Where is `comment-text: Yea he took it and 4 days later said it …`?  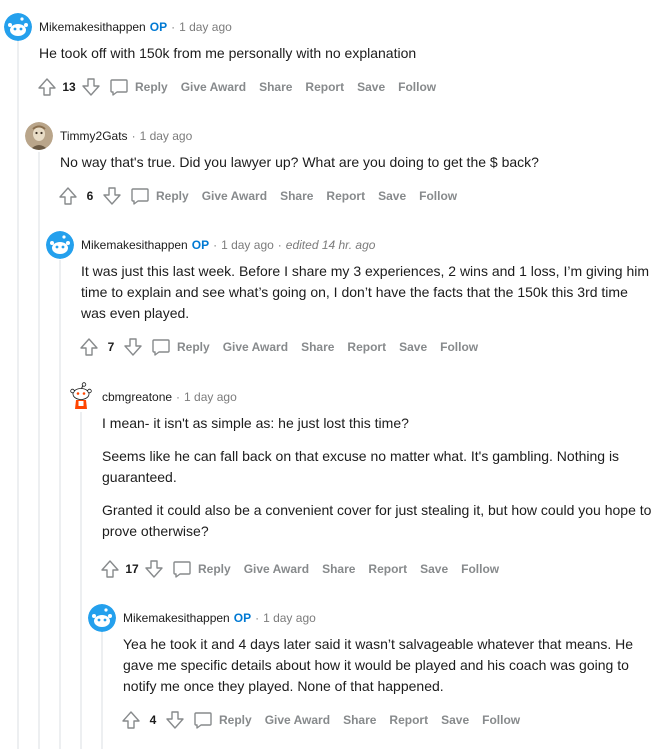 comment-text: Yea he took it and 4 days later said it … is located at coordinates (378, 665).